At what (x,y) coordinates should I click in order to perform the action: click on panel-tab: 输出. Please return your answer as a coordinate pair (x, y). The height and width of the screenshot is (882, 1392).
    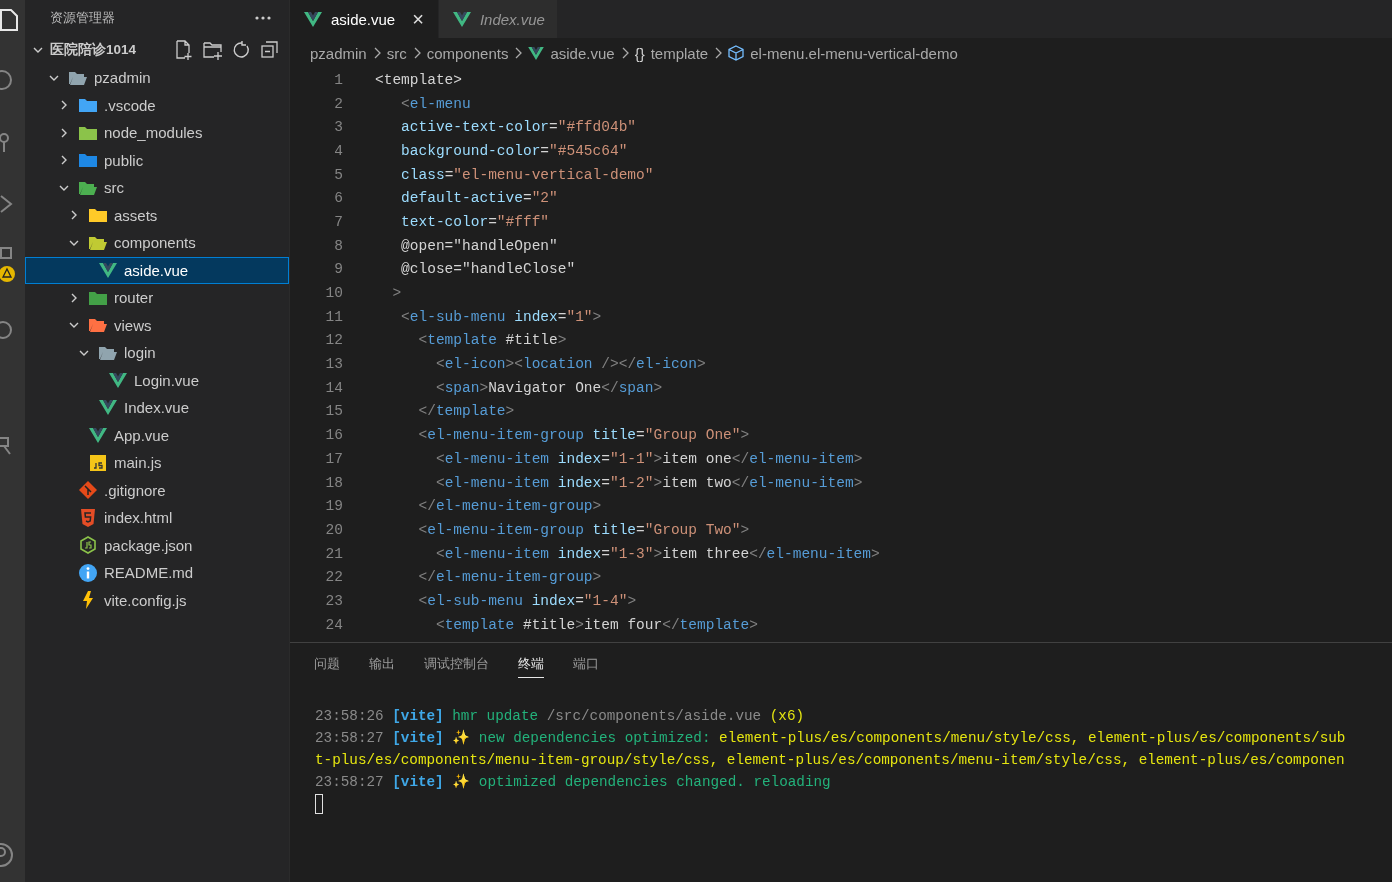
    Looking at the image, I should click on (382, 666).